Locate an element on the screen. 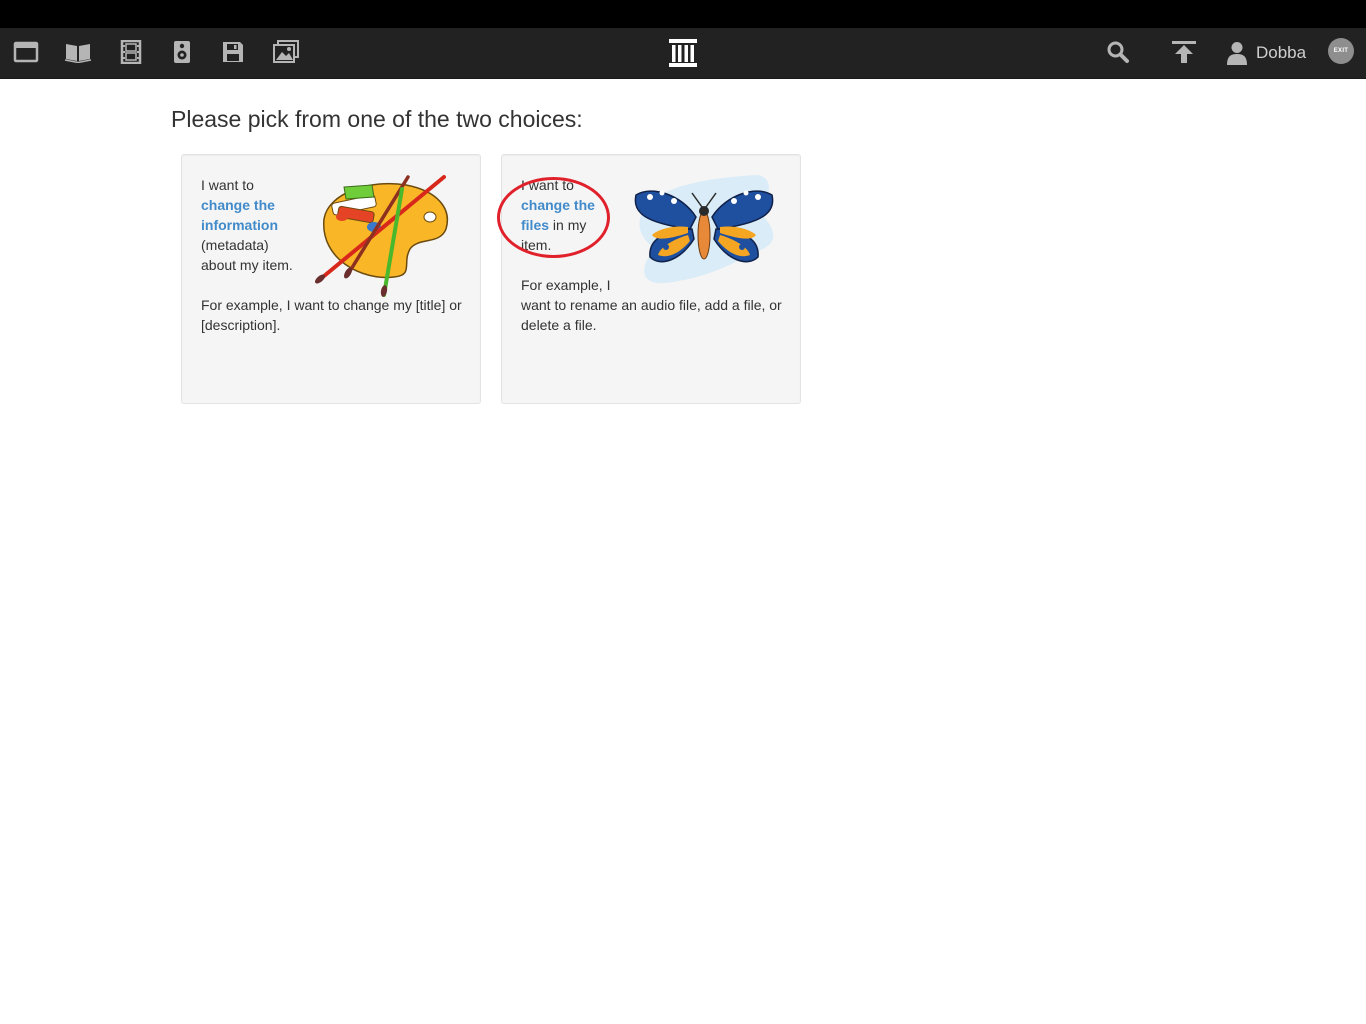 The width and height of the screenshot is (1366, 1024). texts-icon is located at coordinates (78, 52).